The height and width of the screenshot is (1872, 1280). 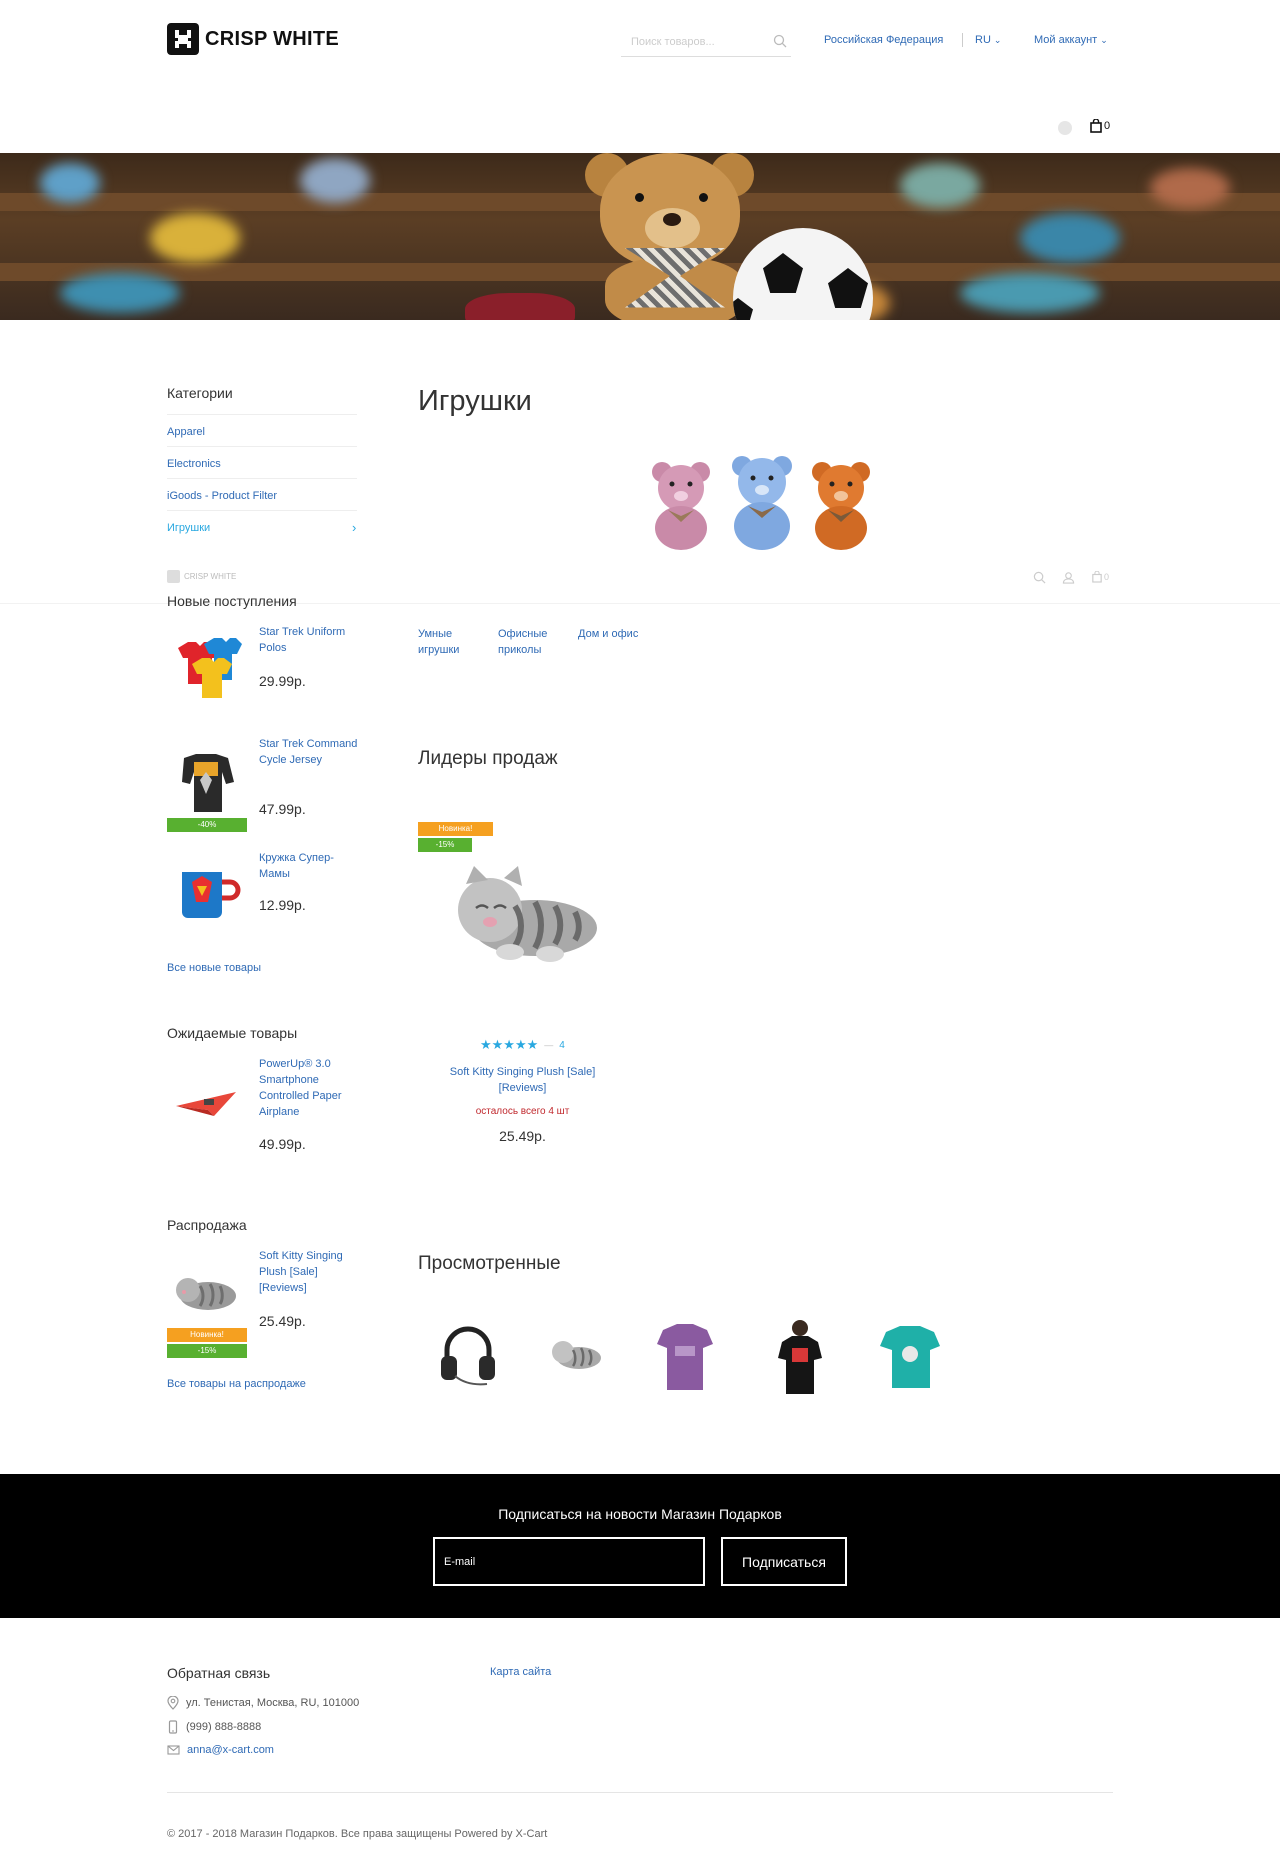 What do you see at coordinates (272, 39) in the screenshot?
I see `logo-text: CRISP WHITE` at bounding box center [272, 39].